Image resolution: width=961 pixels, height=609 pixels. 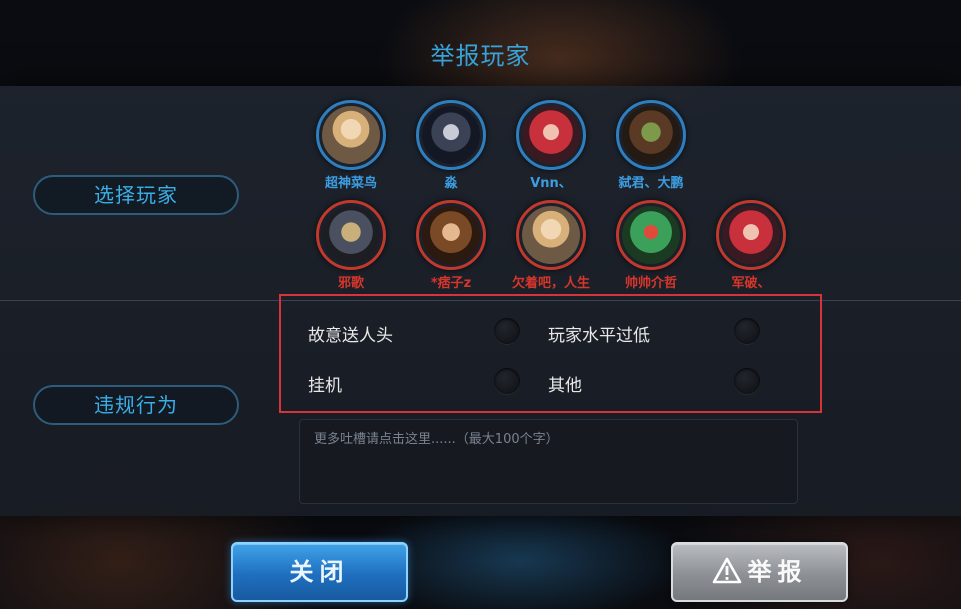 I want to click on player-ally-4: 弑君、大鹏, so click(x=651, y=145).